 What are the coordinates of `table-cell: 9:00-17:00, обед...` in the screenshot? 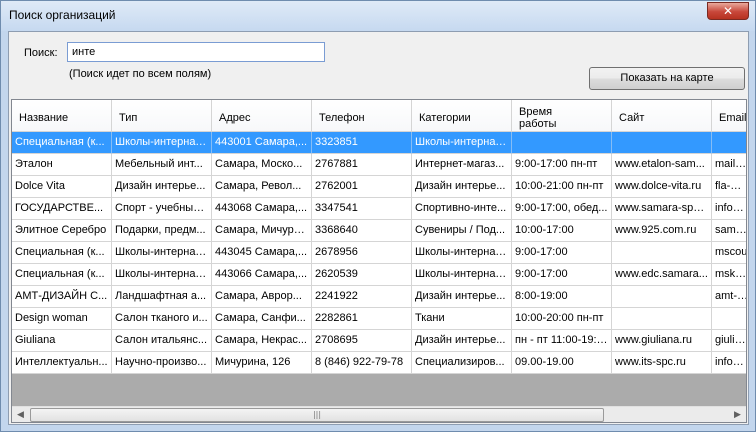 It's located at (562, 209).